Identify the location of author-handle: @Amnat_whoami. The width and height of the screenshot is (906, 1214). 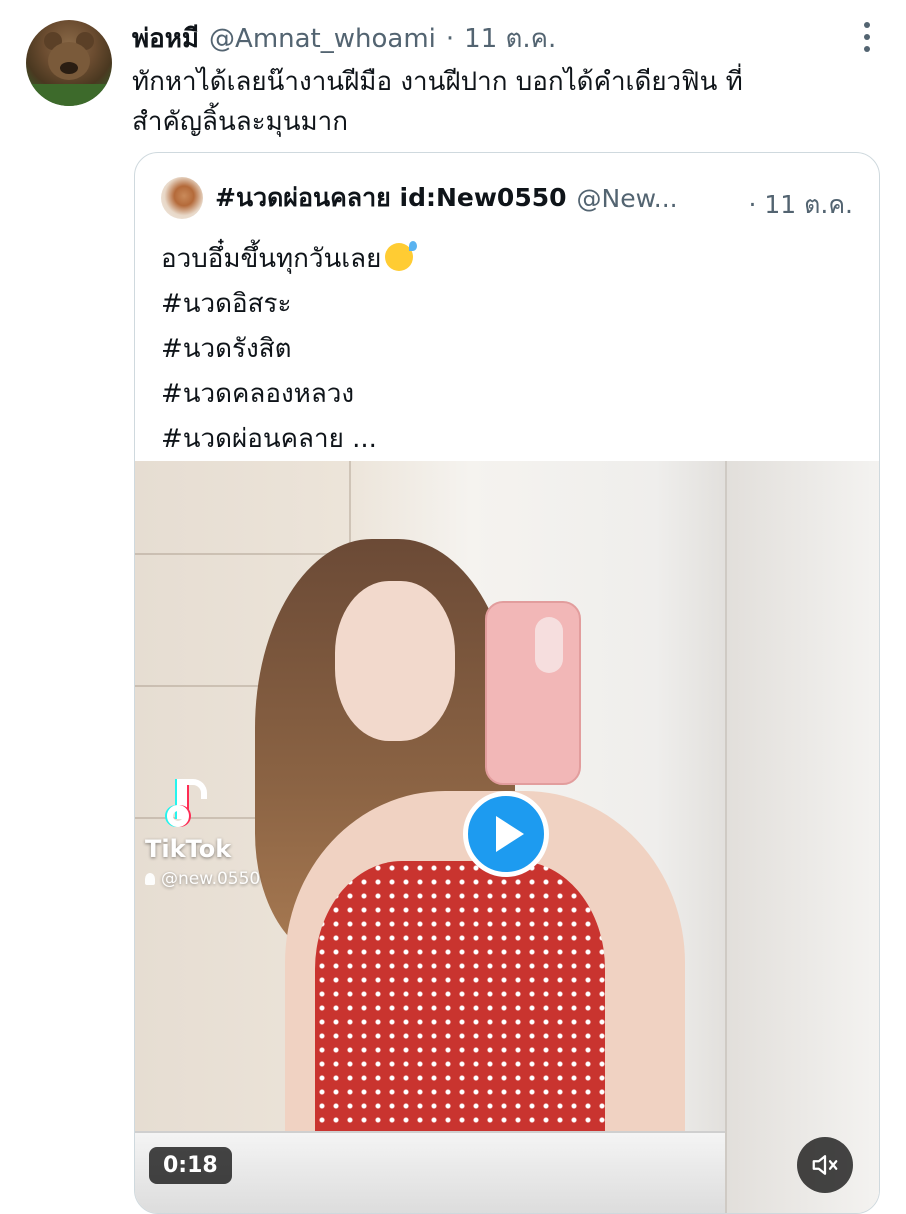
(322, 39).